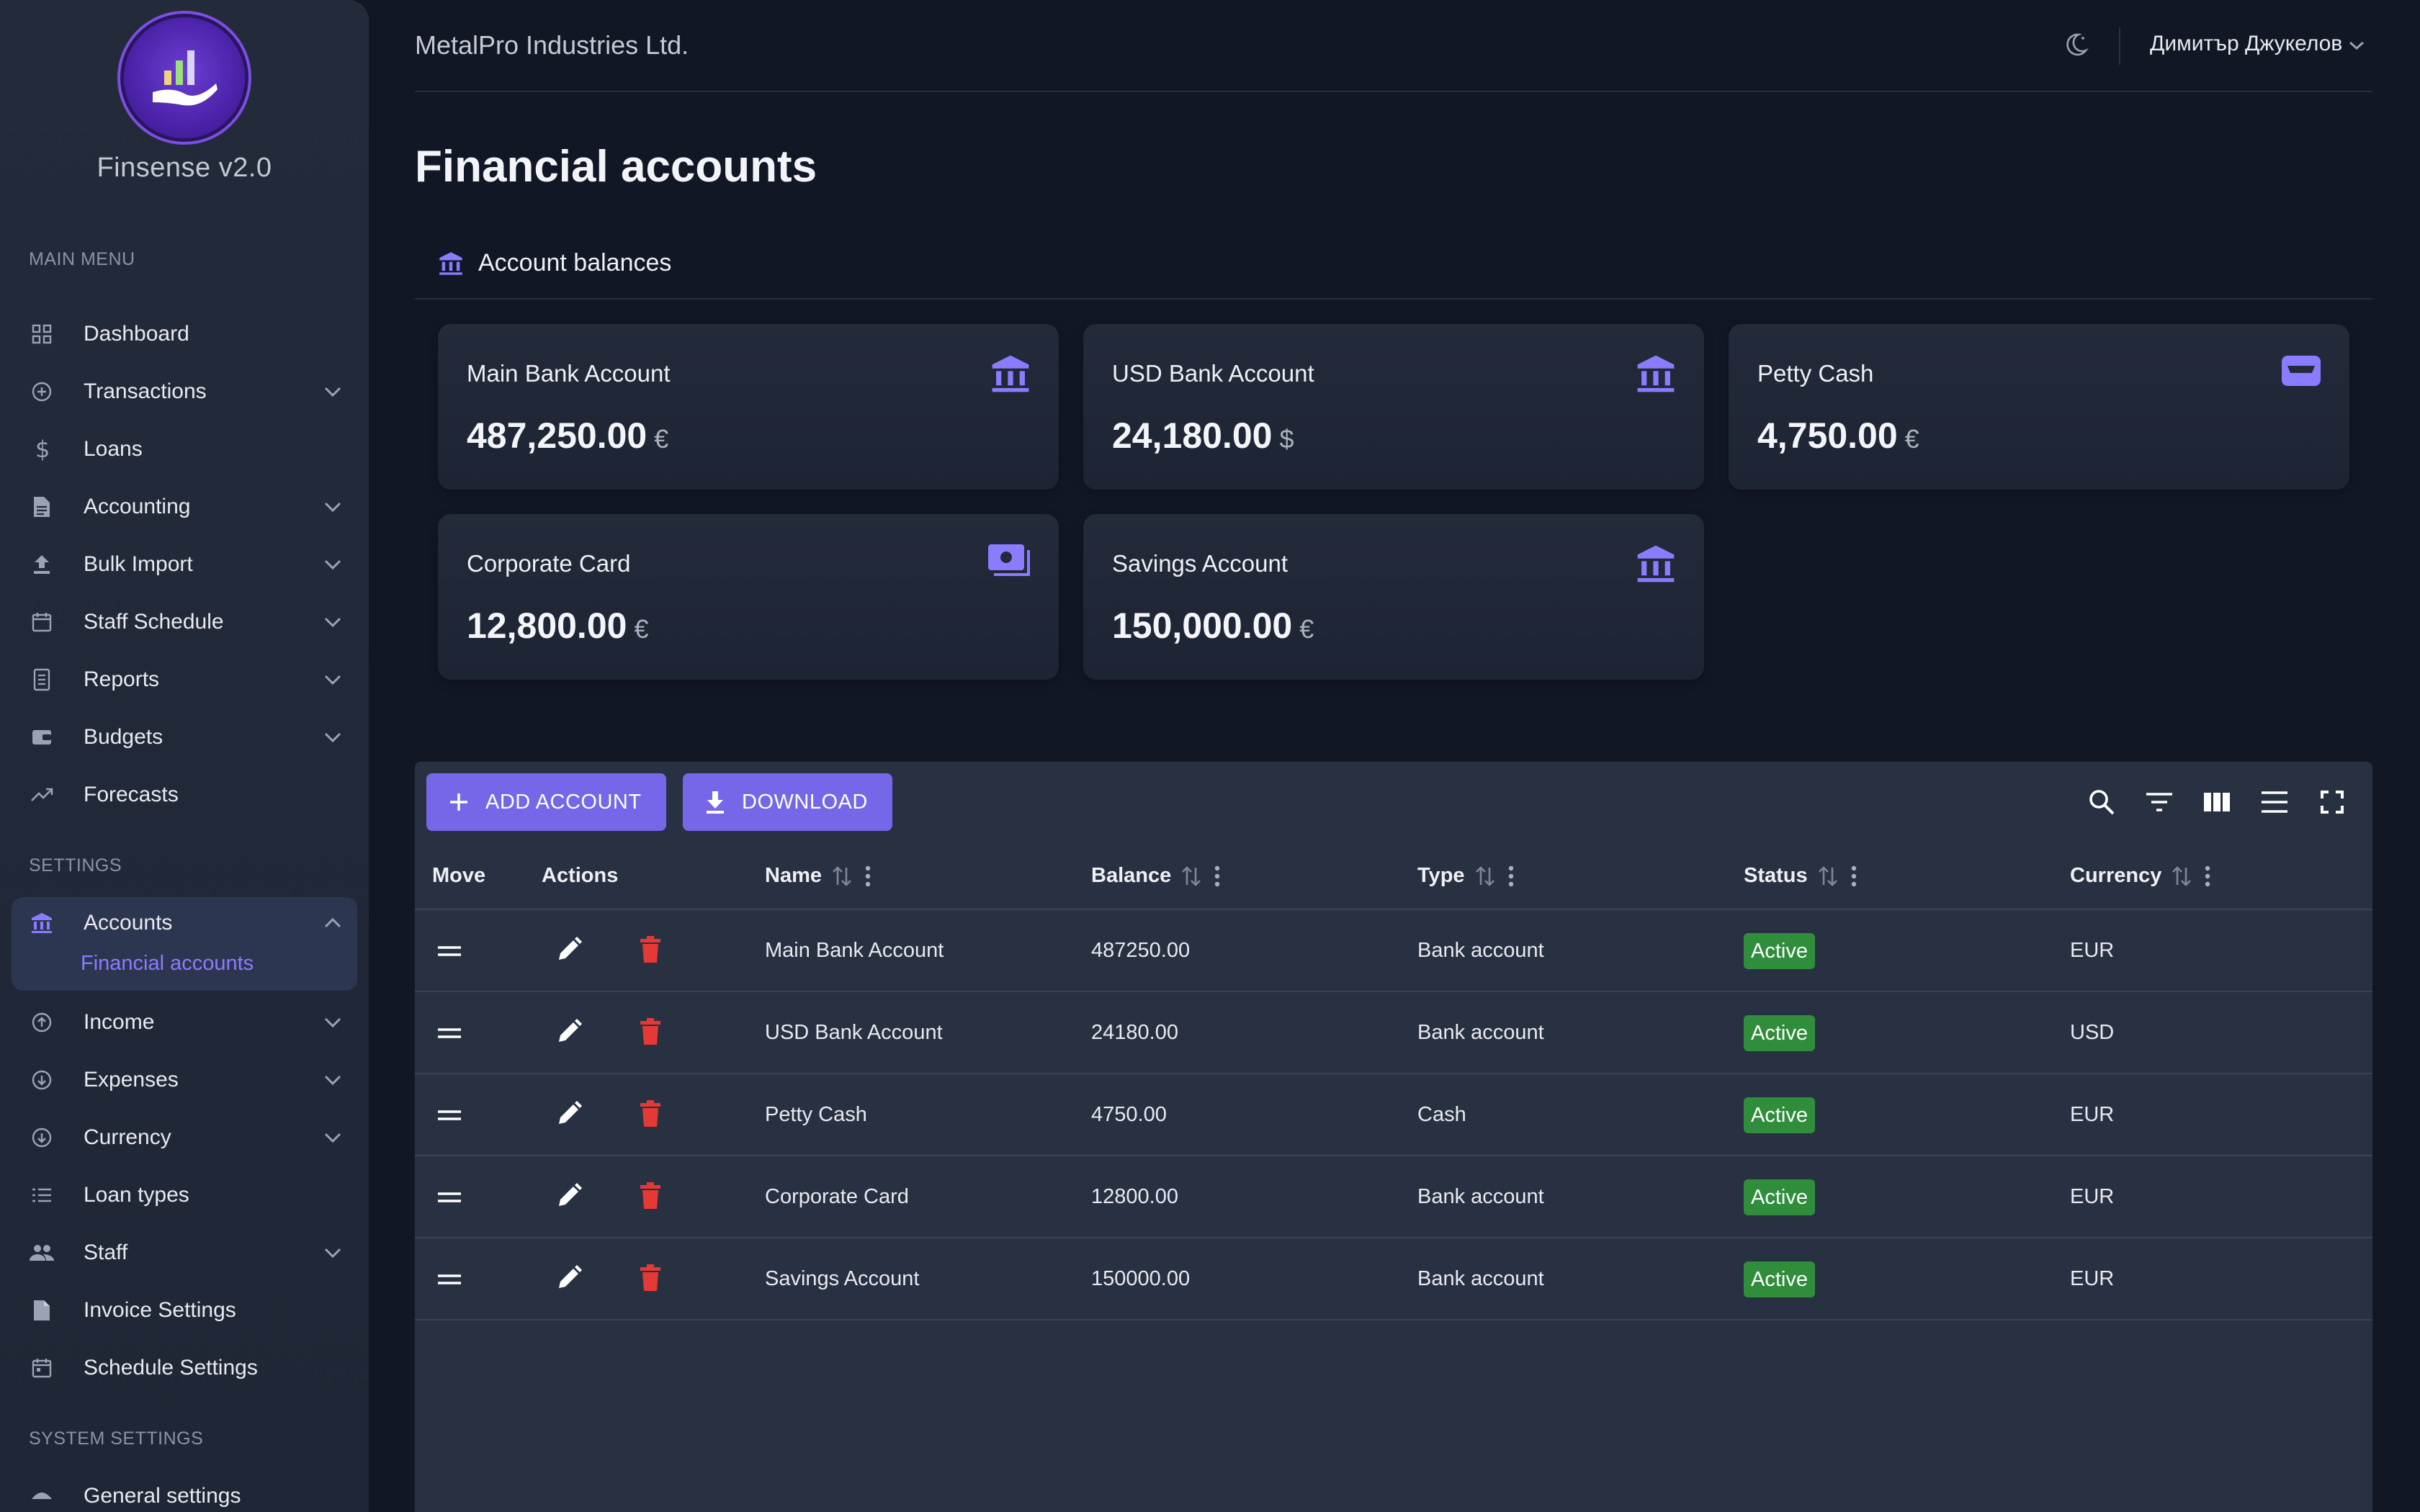 The width and height of the screenshot is (2420, 1512). What do you see at coordinates (187, 449) in the screenshot?
I see `sidebar-item-loans: $ Loans` at bounding box center [187, 449].